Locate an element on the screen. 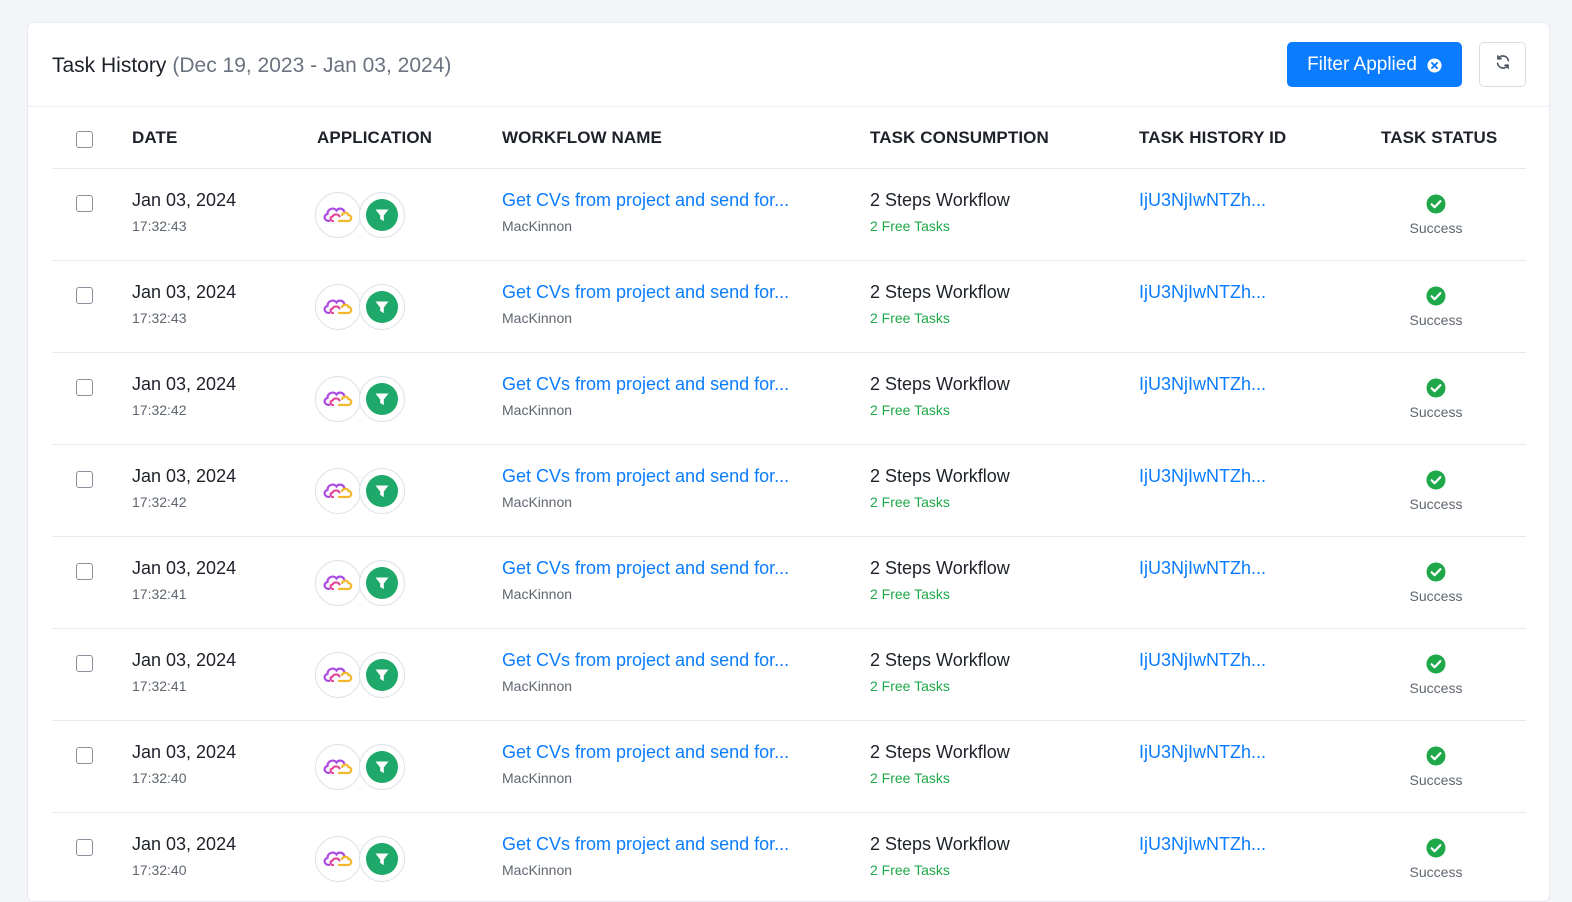  filter-applied-button: Filter Applied is located at coordinates (1374, 64).